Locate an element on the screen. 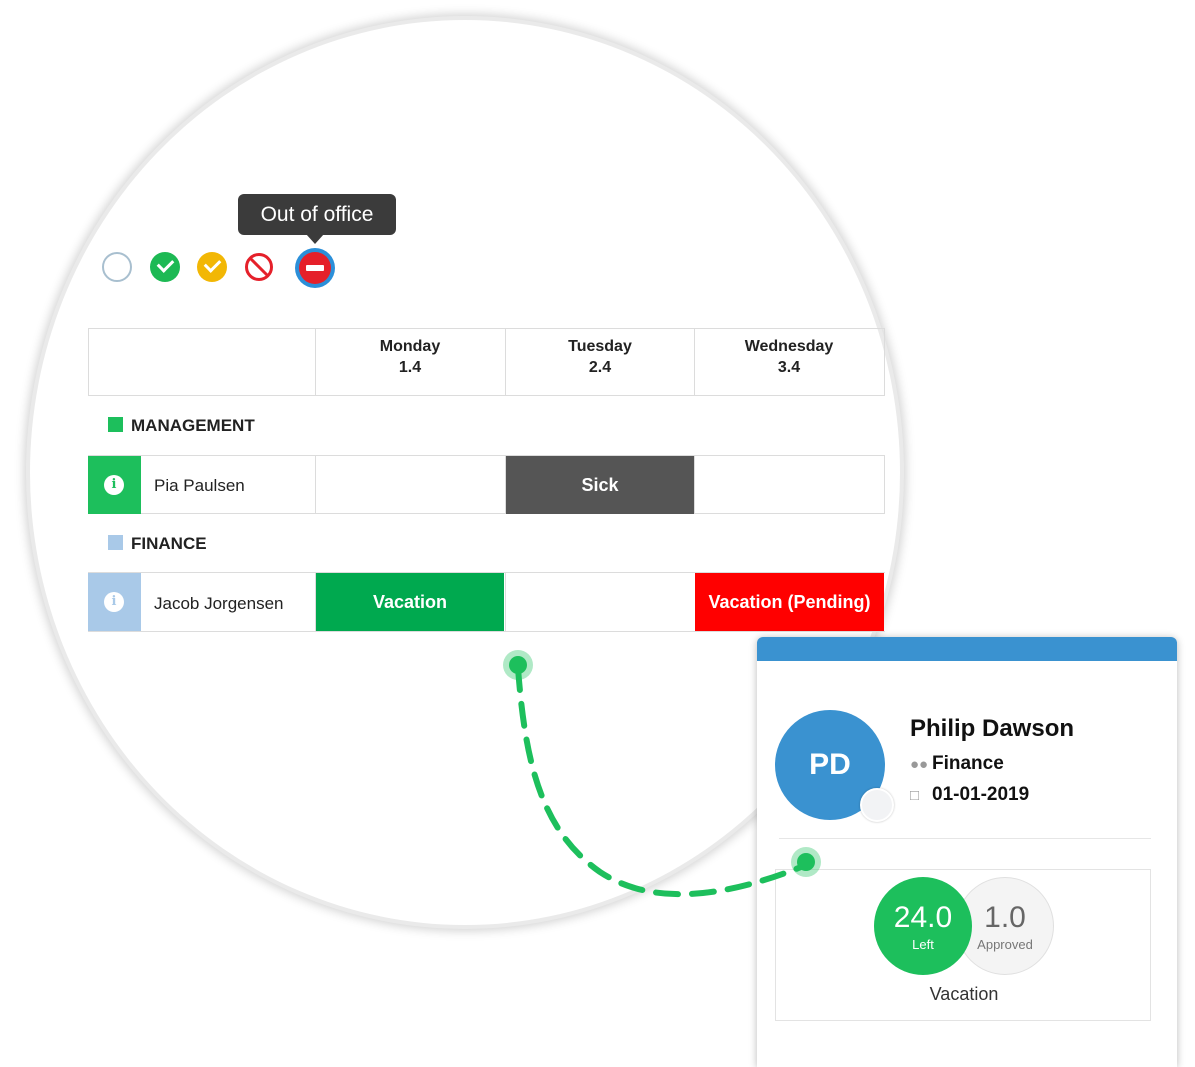 This screenshot has height=1067, width=1195. connector-line is located at coordinates (662, 774).